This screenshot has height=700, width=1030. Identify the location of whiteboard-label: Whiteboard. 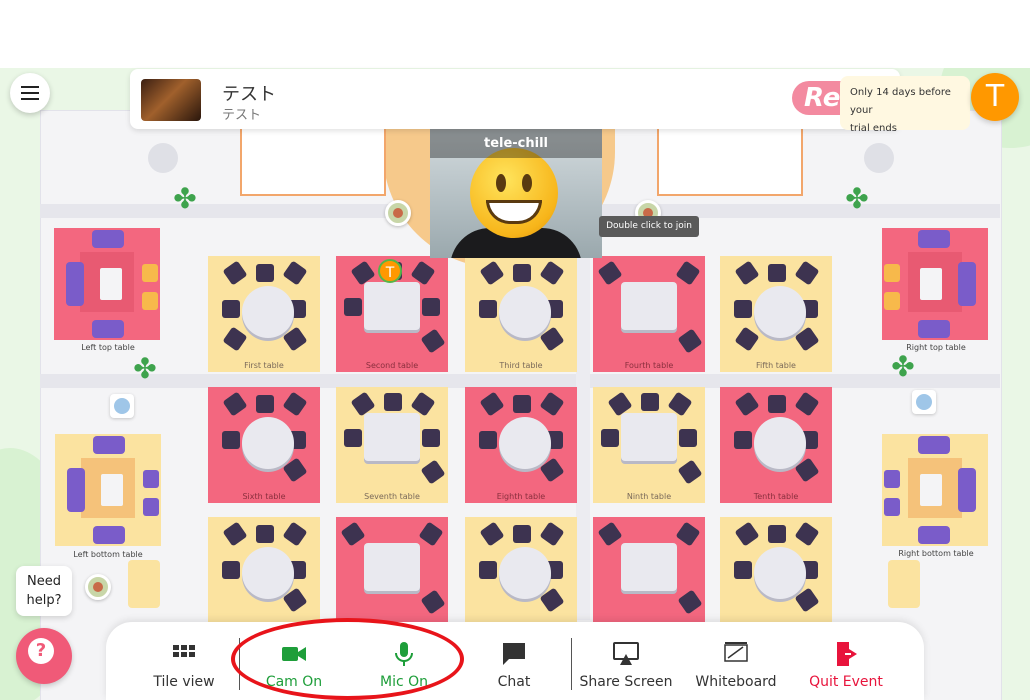
(736, 682).